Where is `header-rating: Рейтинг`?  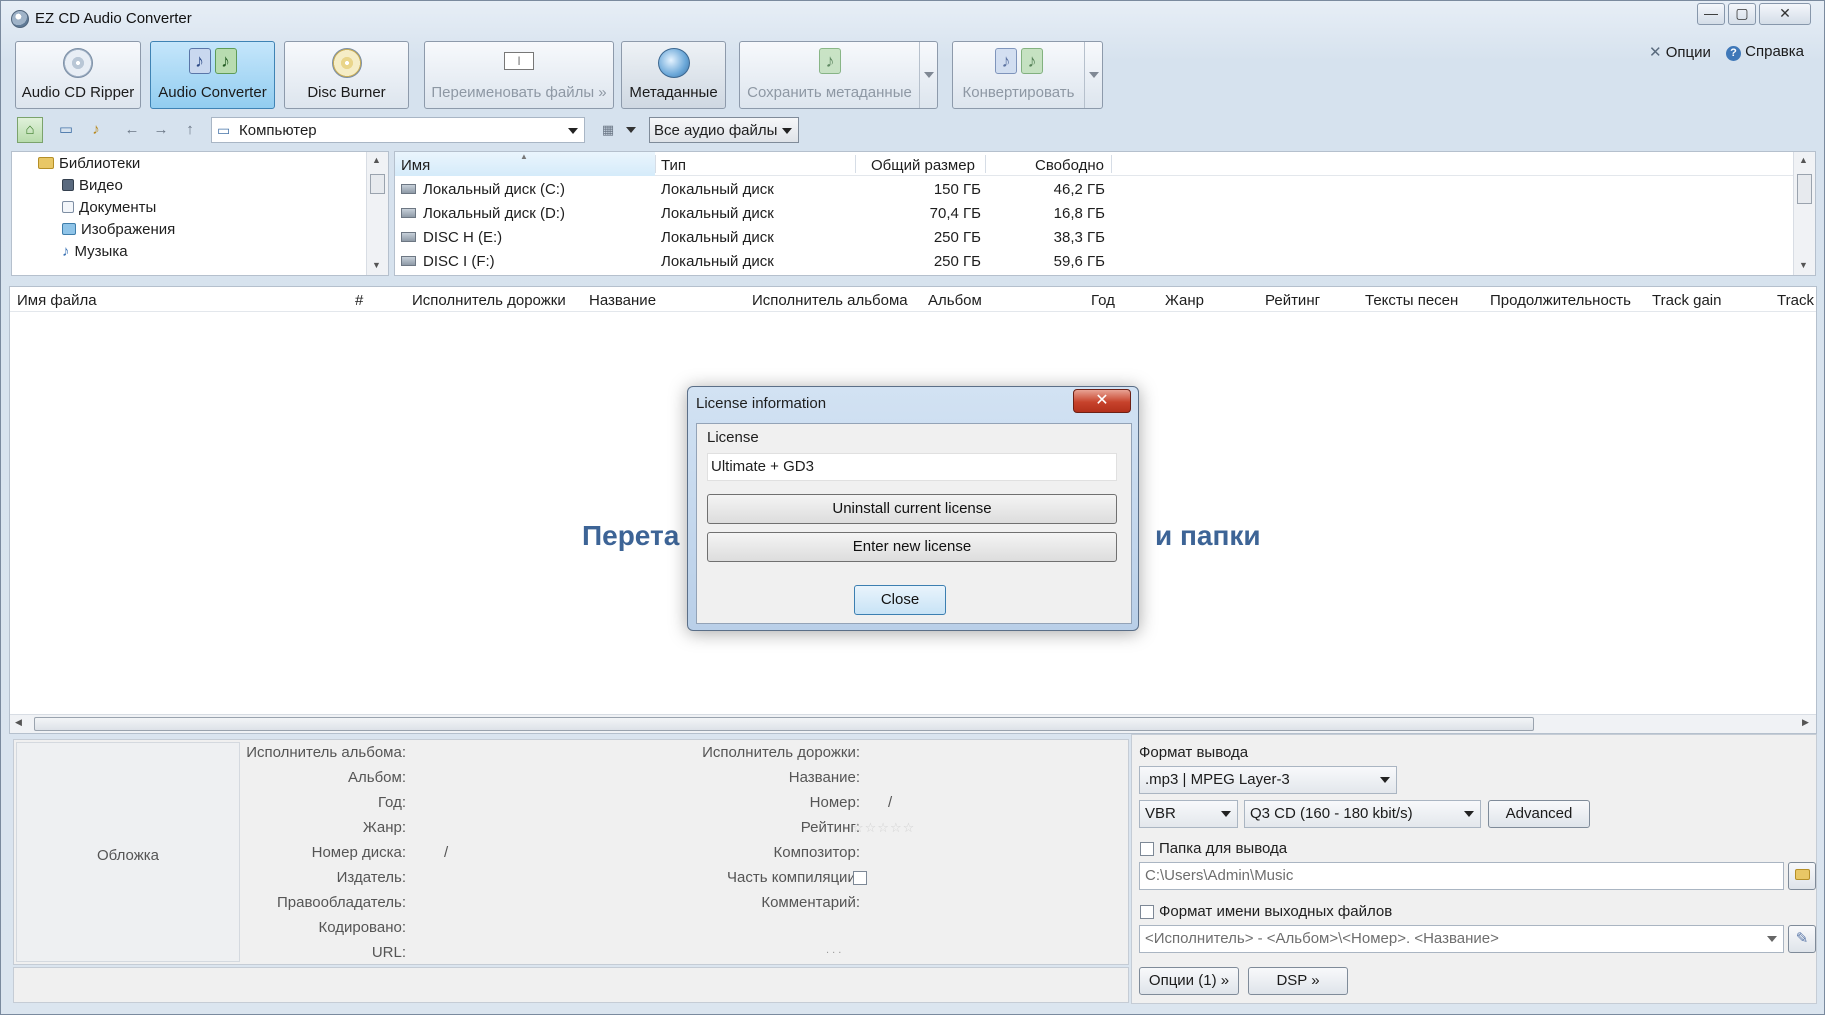
header-rating: Рейтинг is located at coordinates (1292, 300).